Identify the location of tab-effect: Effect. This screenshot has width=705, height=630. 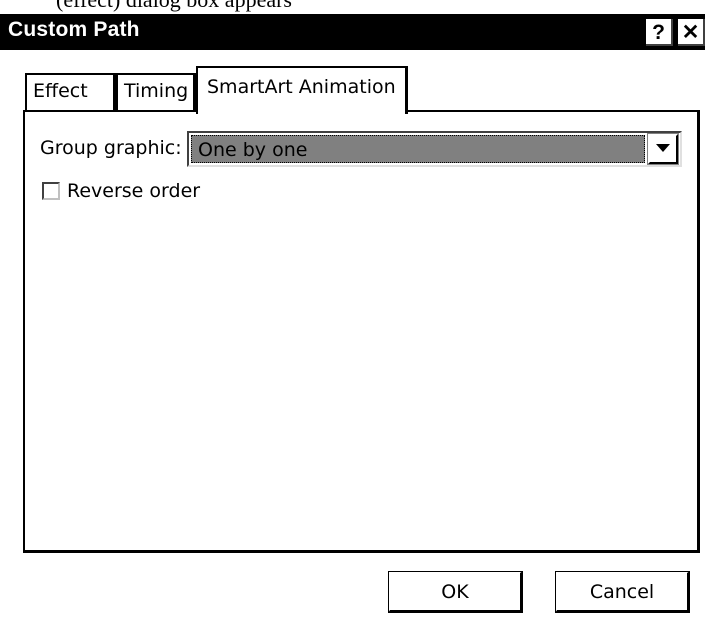
(70, 92).